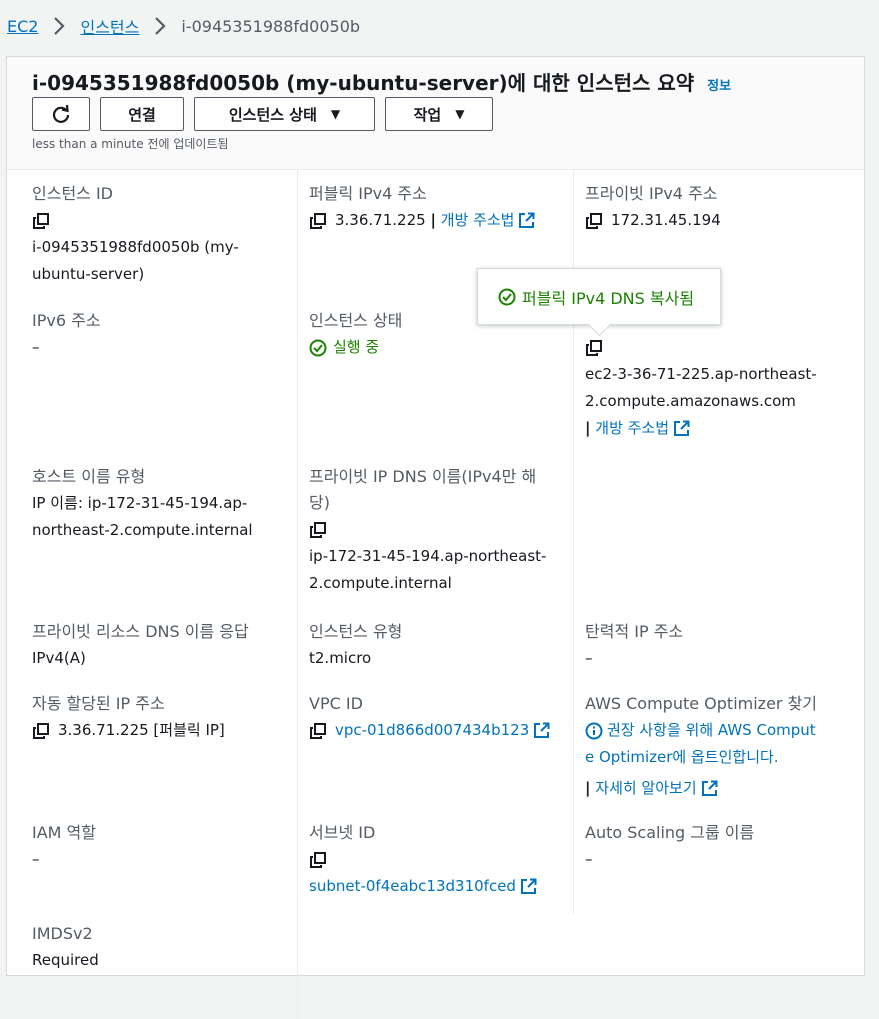  Describe the element at coordinates (342, 832) in the screenshot. I see `subnet-id-label: 서브넷 ID` at that location.